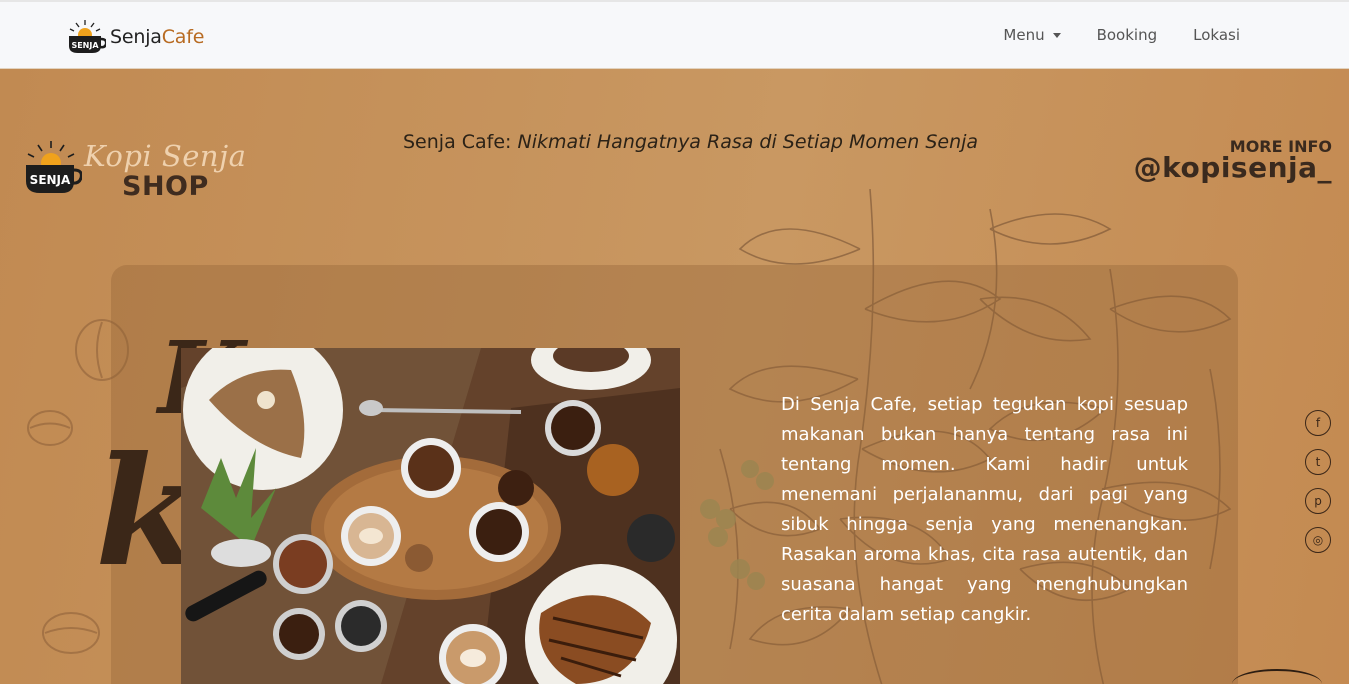  Describe the element at coordinates (165, 186) in the screenshot. I see `shop-title: SHOP` at that location.